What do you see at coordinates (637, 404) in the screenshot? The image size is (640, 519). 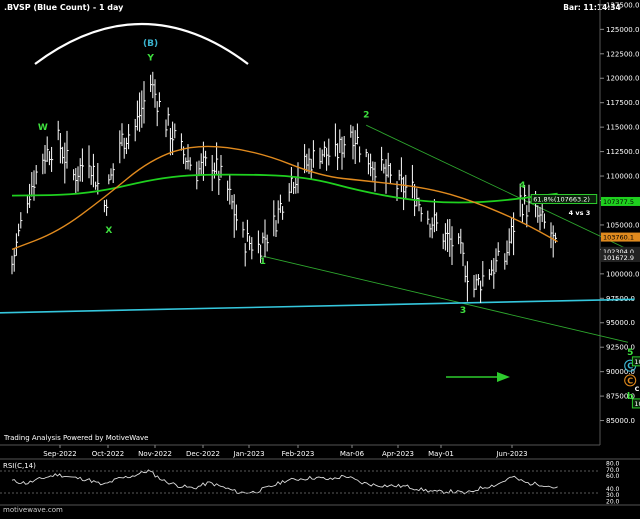 I see `fib-box-label: 100.0%(87681.1)` at bounding box center [637, 404].